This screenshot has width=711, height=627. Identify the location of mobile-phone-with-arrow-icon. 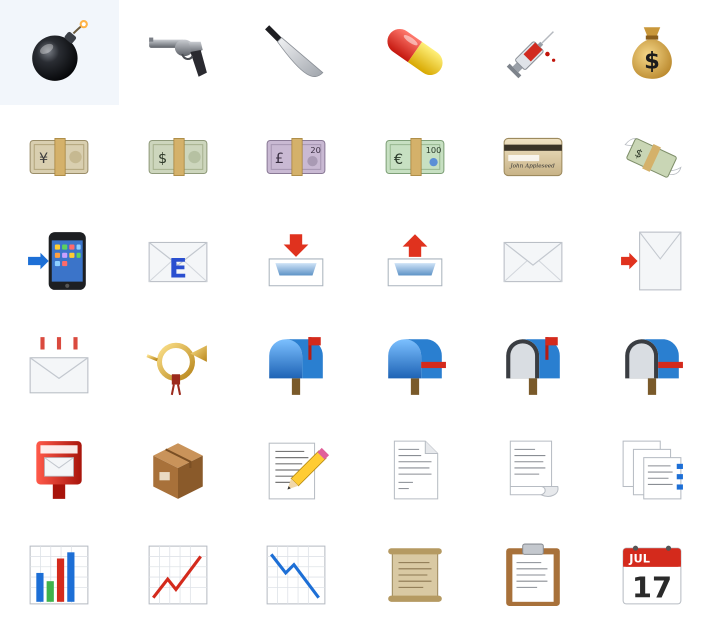
(57, 261).